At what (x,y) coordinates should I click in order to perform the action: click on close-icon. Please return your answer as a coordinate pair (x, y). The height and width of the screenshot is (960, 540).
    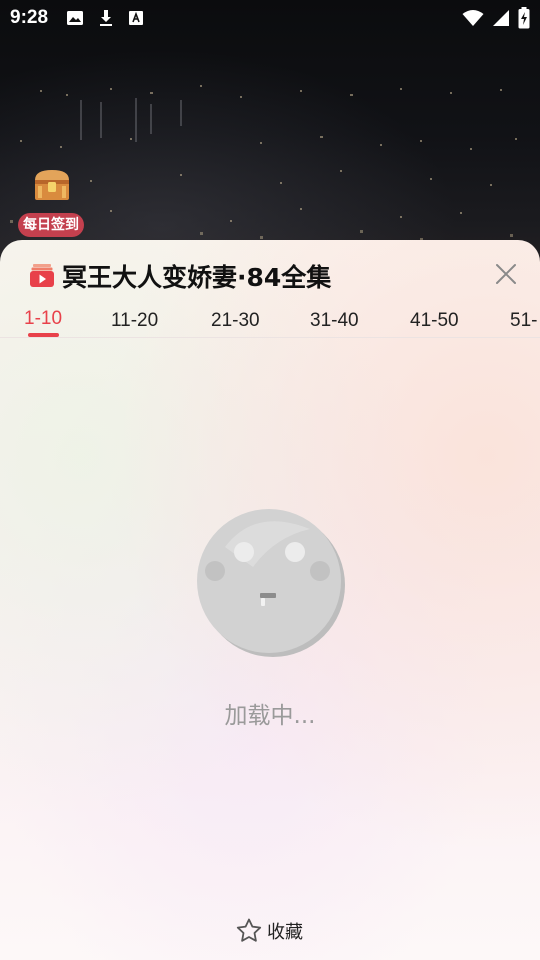
    Looking at the image, I should click on (506, 274).